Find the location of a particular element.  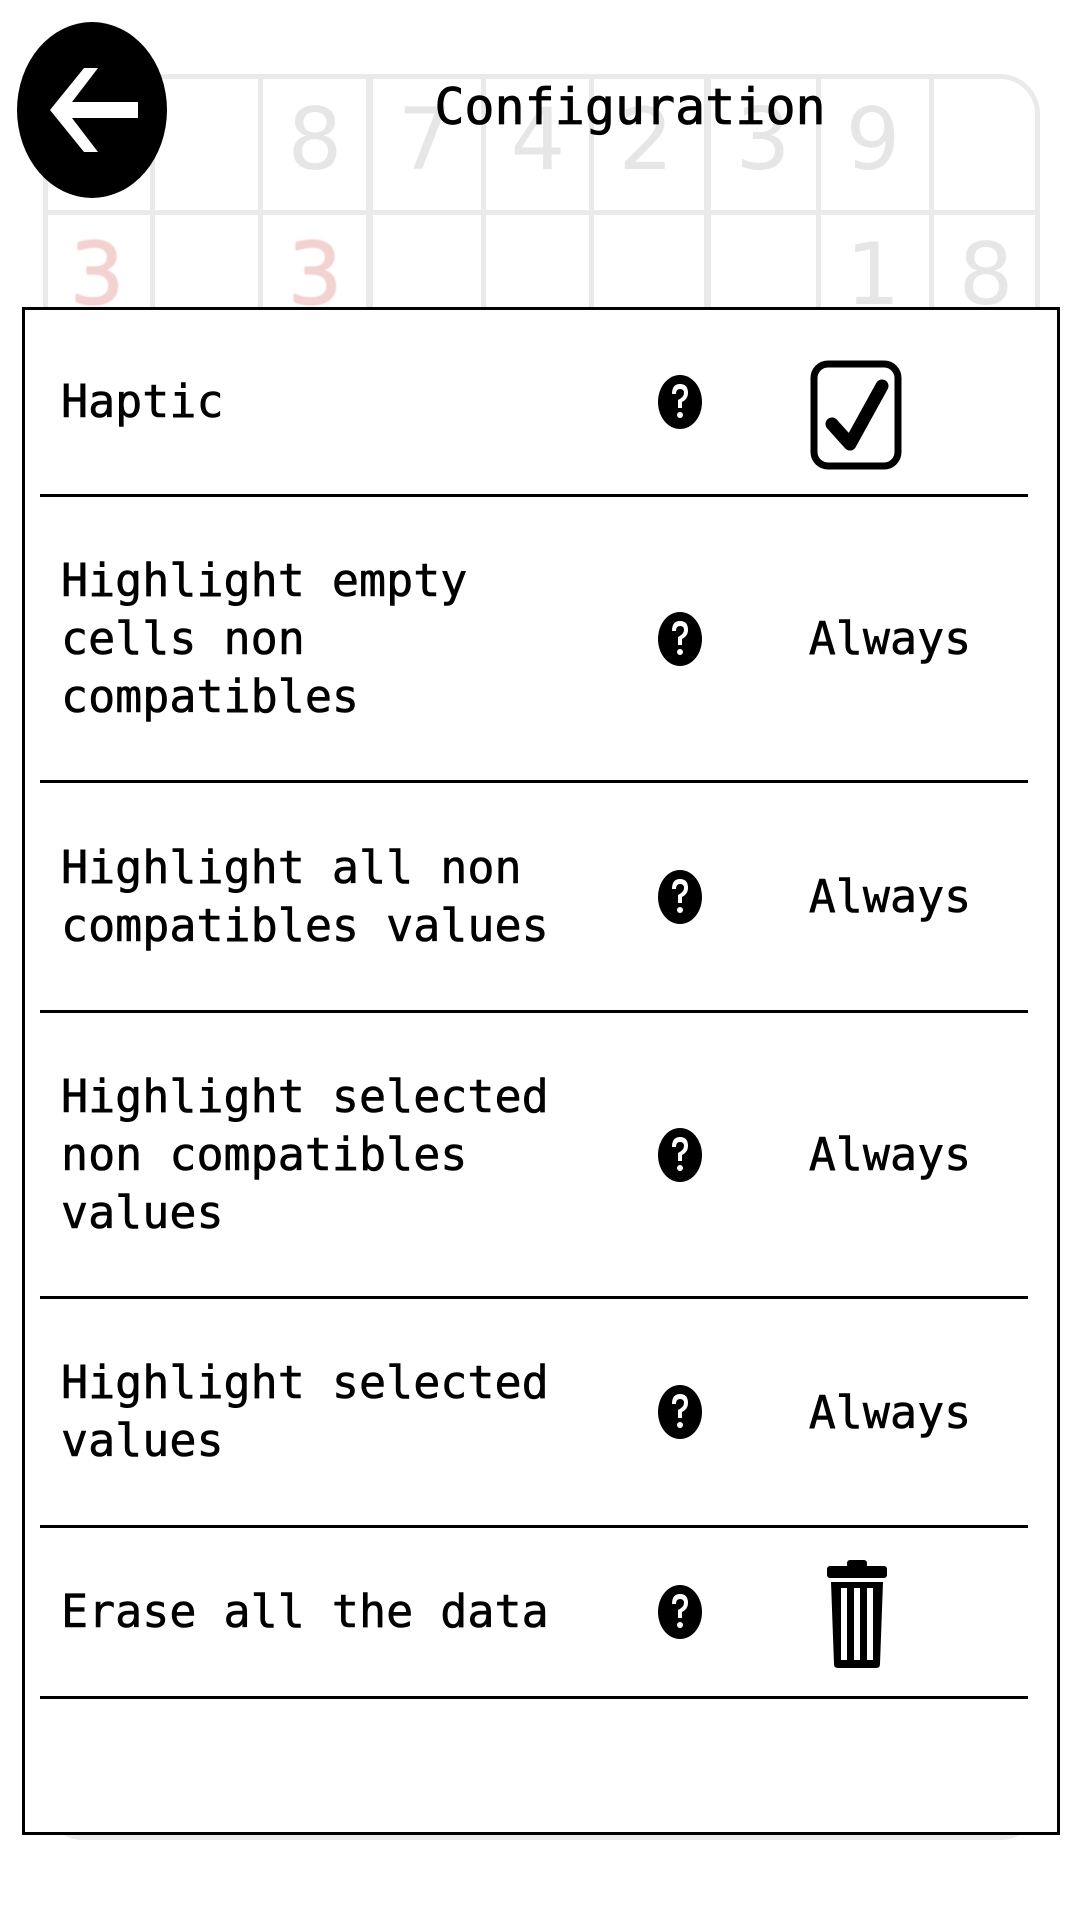

setting-row-highlight-selected-values: Highlight selected values Always is located at coordinates (534, 1413).